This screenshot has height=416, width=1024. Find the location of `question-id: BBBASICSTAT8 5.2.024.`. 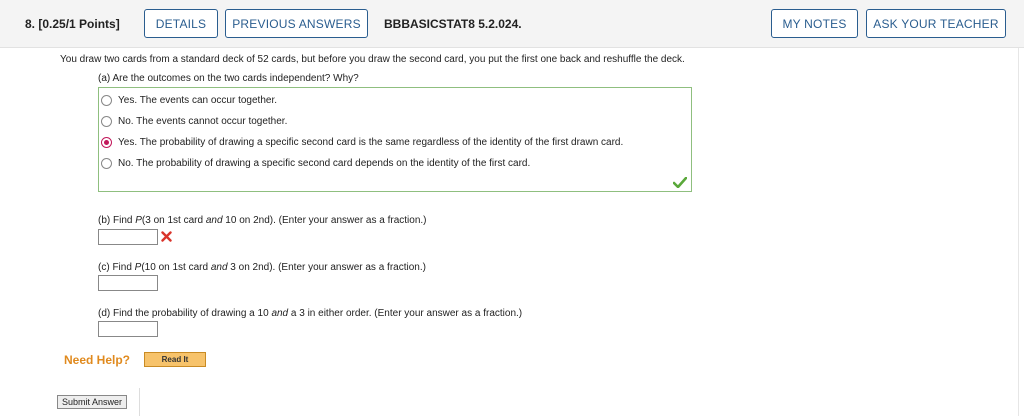

question-id: BBBASICSTAT8 5.2.024. is located at coordinates (453, 24).